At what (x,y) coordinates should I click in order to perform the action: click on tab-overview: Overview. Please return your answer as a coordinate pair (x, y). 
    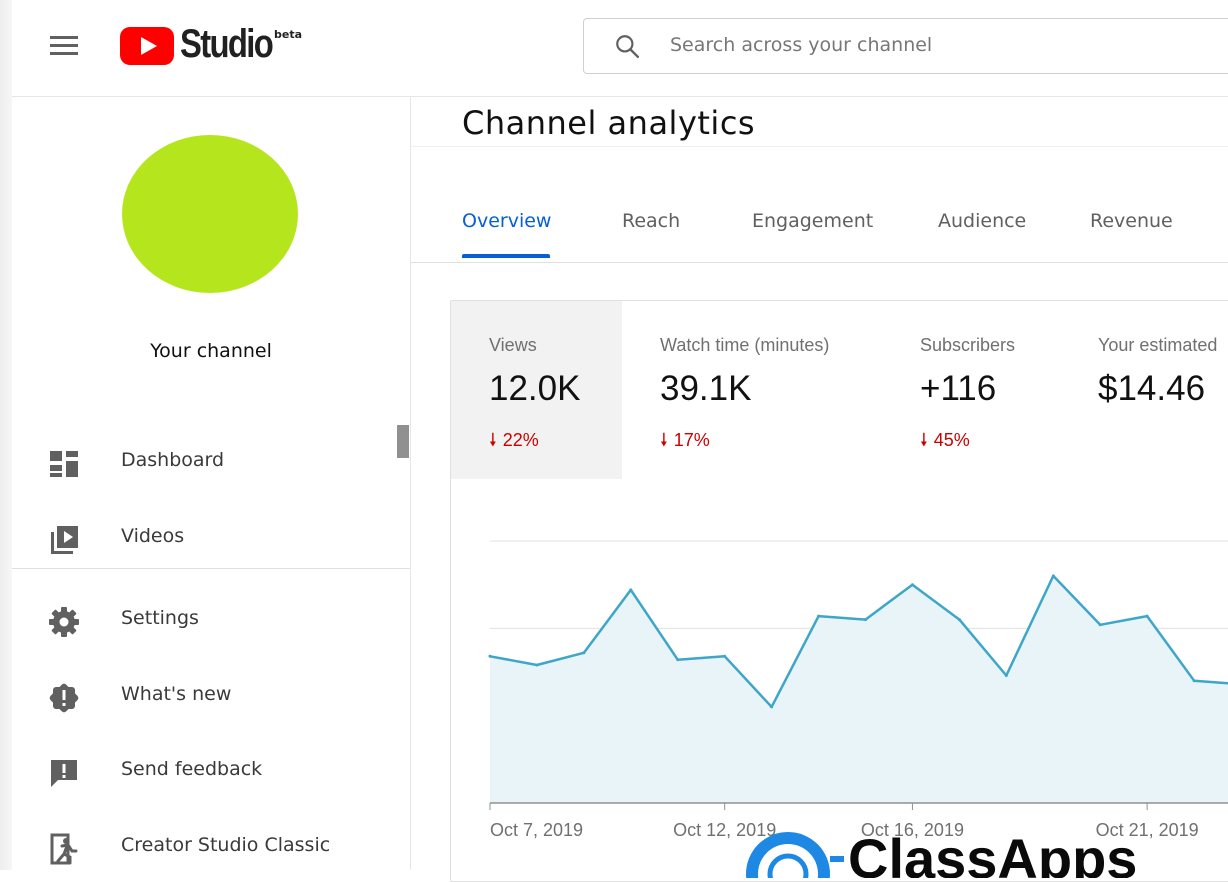
    Looking at the image, I should click on (506, 221).